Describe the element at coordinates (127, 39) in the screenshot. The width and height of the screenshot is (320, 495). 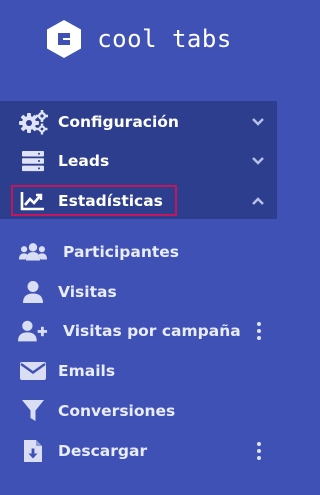
I see `brand-name-left: cool` at that location.